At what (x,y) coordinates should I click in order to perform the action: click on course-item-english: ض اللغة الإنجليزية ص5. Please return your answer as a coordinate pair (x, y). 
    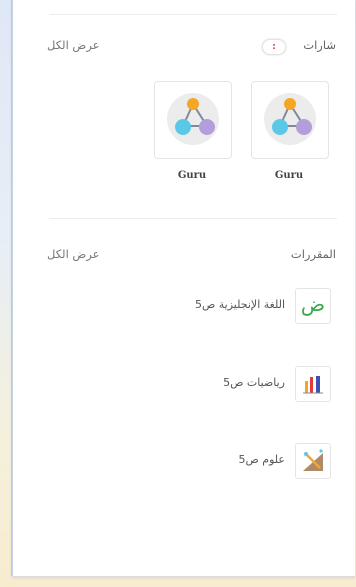
    Looking at the image, I should click on (231, 307).